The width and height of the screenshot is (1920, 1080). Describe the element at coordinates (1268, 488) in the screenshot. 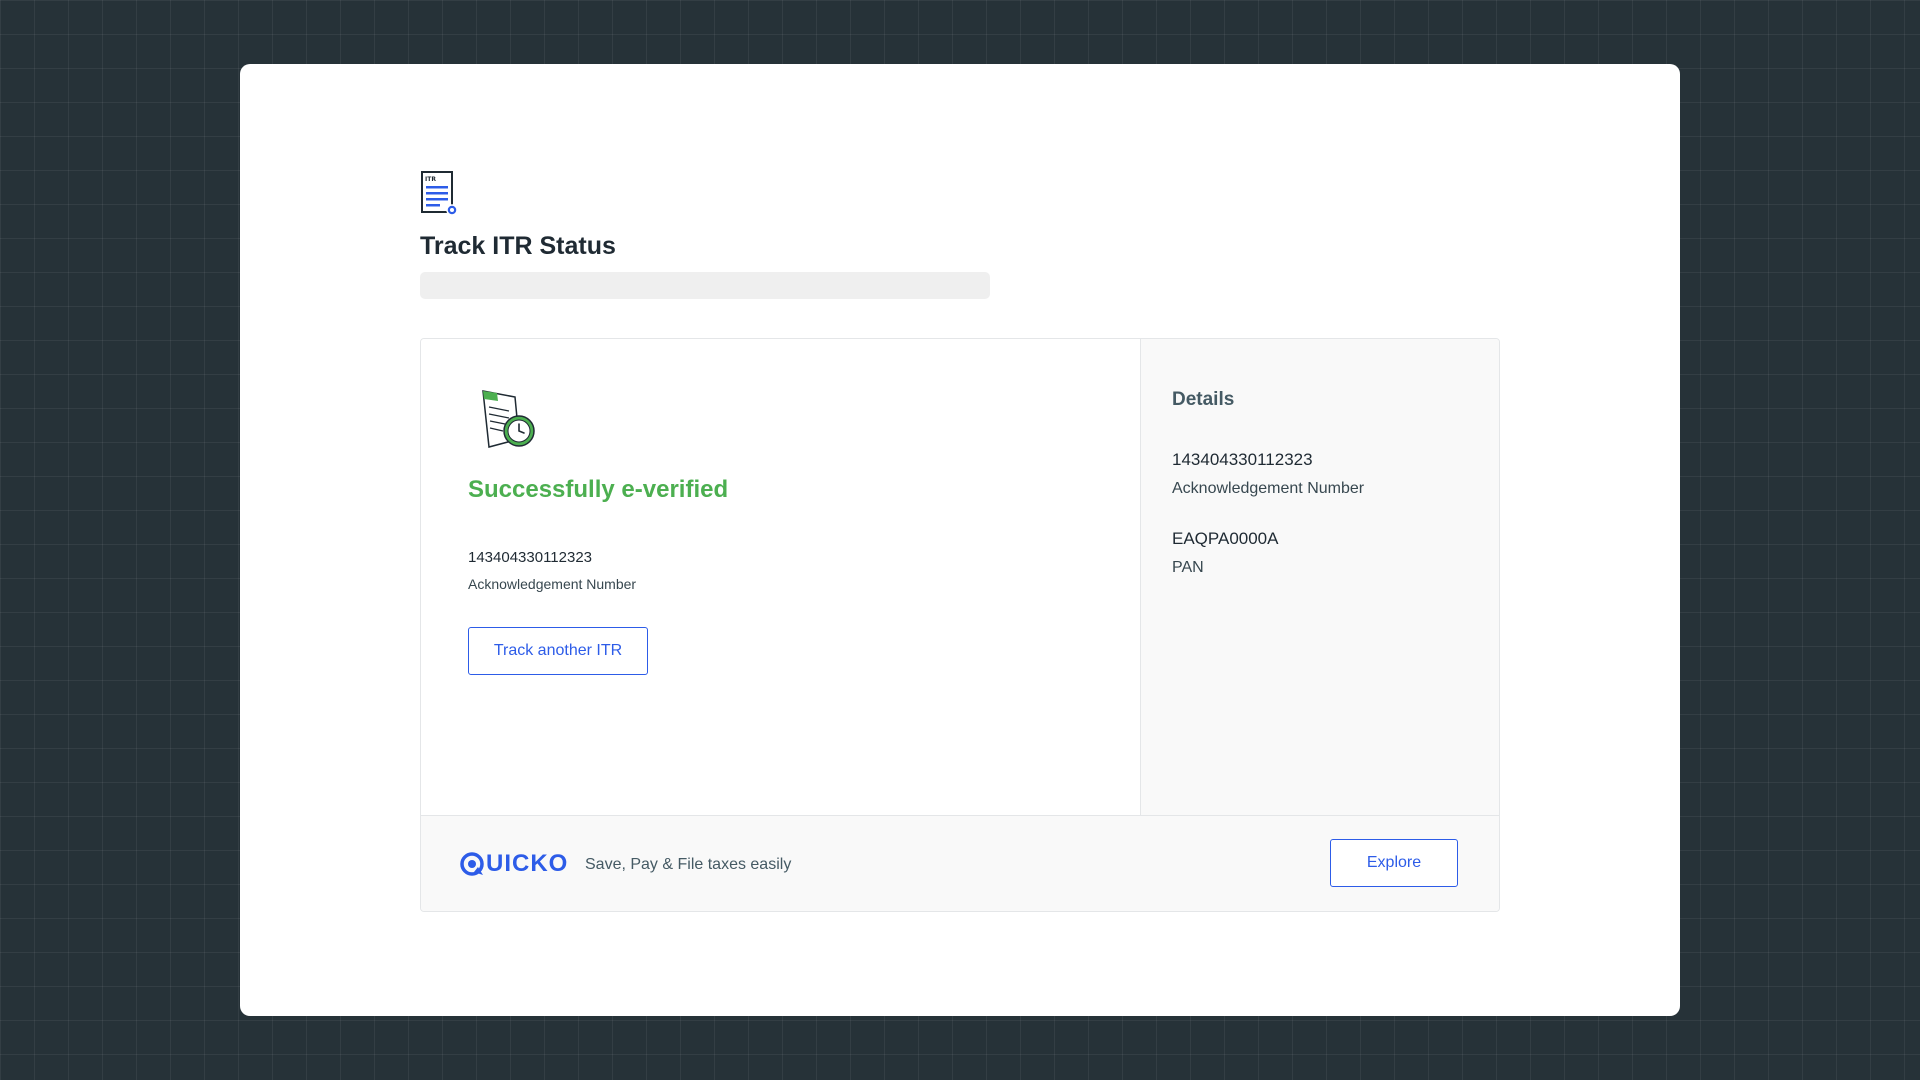

I see `details-acknowledgement-label: Acknowledgement Number` at that location.